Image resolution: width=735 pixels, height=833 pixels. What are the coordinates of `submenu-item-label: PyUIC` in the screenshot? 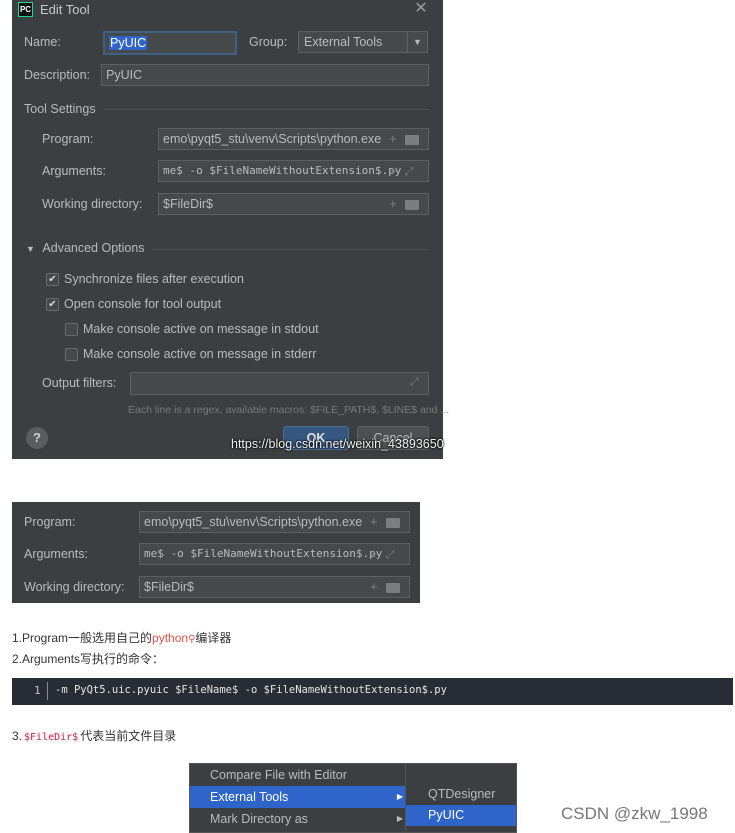 It's located at (446, 815).